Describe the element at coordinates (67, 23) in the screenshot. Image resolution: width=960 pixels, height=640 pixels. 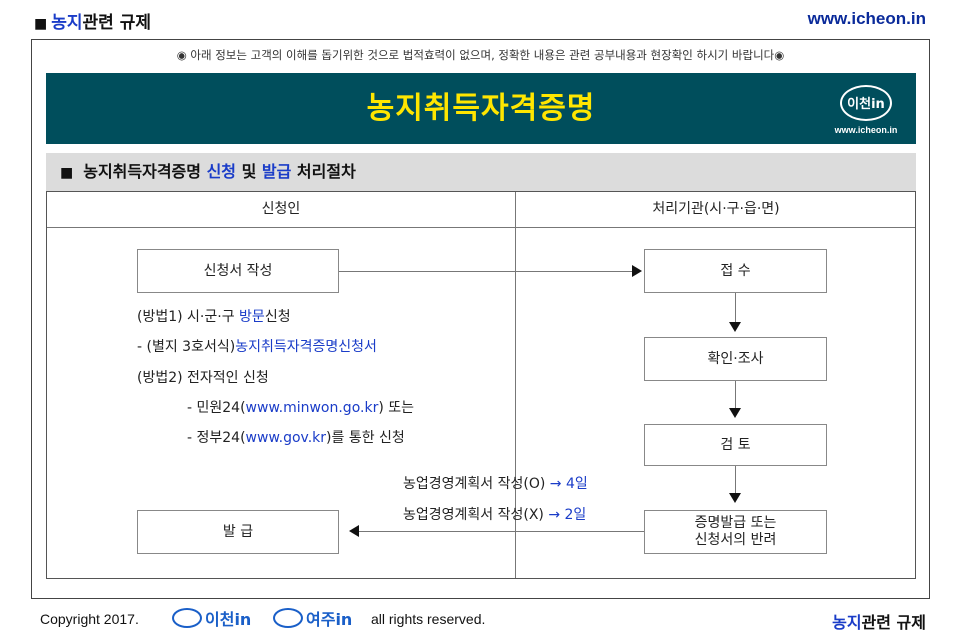
I see `title-highlight: 농지` at that location.